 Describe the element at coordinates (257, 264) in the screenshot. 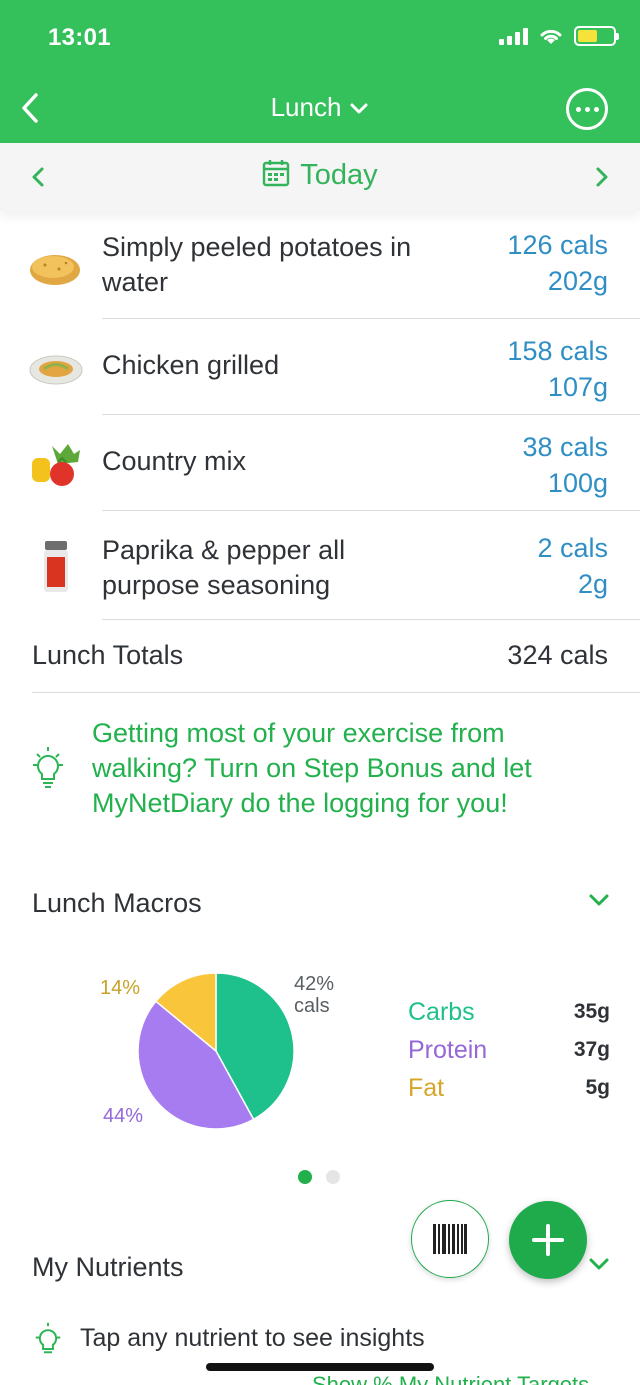

I see `food-name: Simply peeled potatoes in water` at that location.